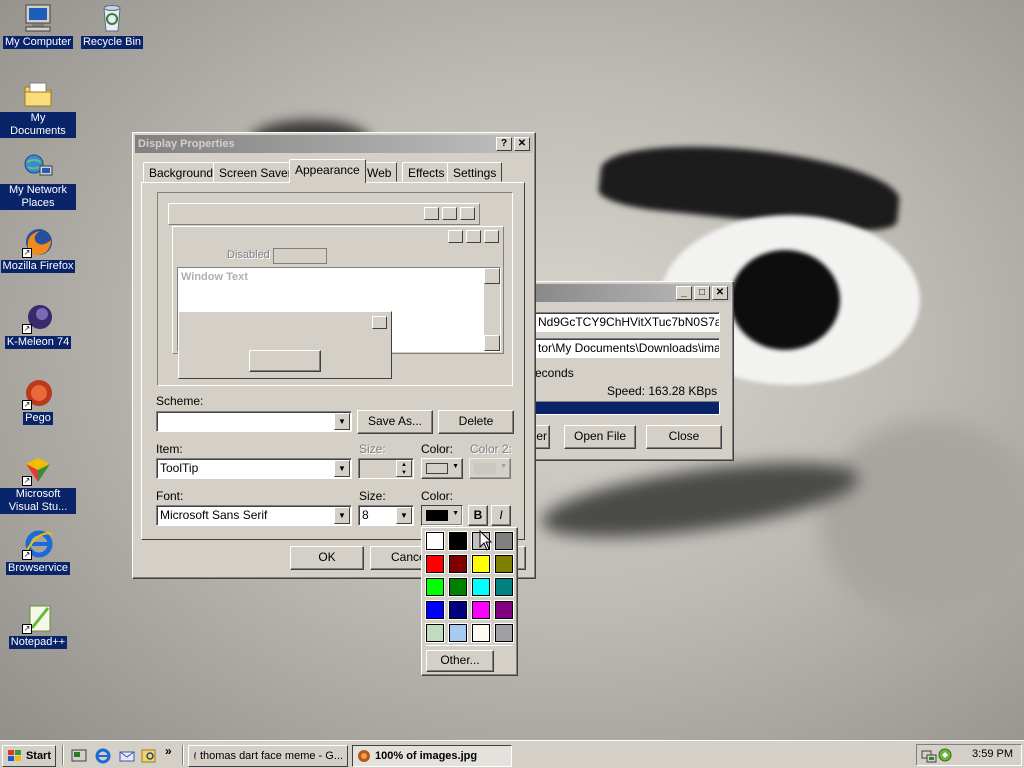 This screenshot has width=1024, height=768. What do you see at coordinates (945, 755) in the screenshot?
I see `volume-tray-icon` at bounding box center [945, 755].